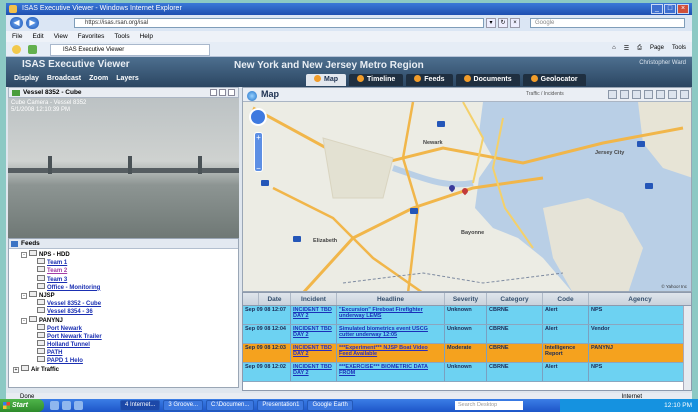 Image resolution: width=698 pixels, height=412 pixels. What do you see at coordinates (489, 405) in the screenshot?
I see `desktop-search-input: Search Desktop` at bounding box center [489, 405].